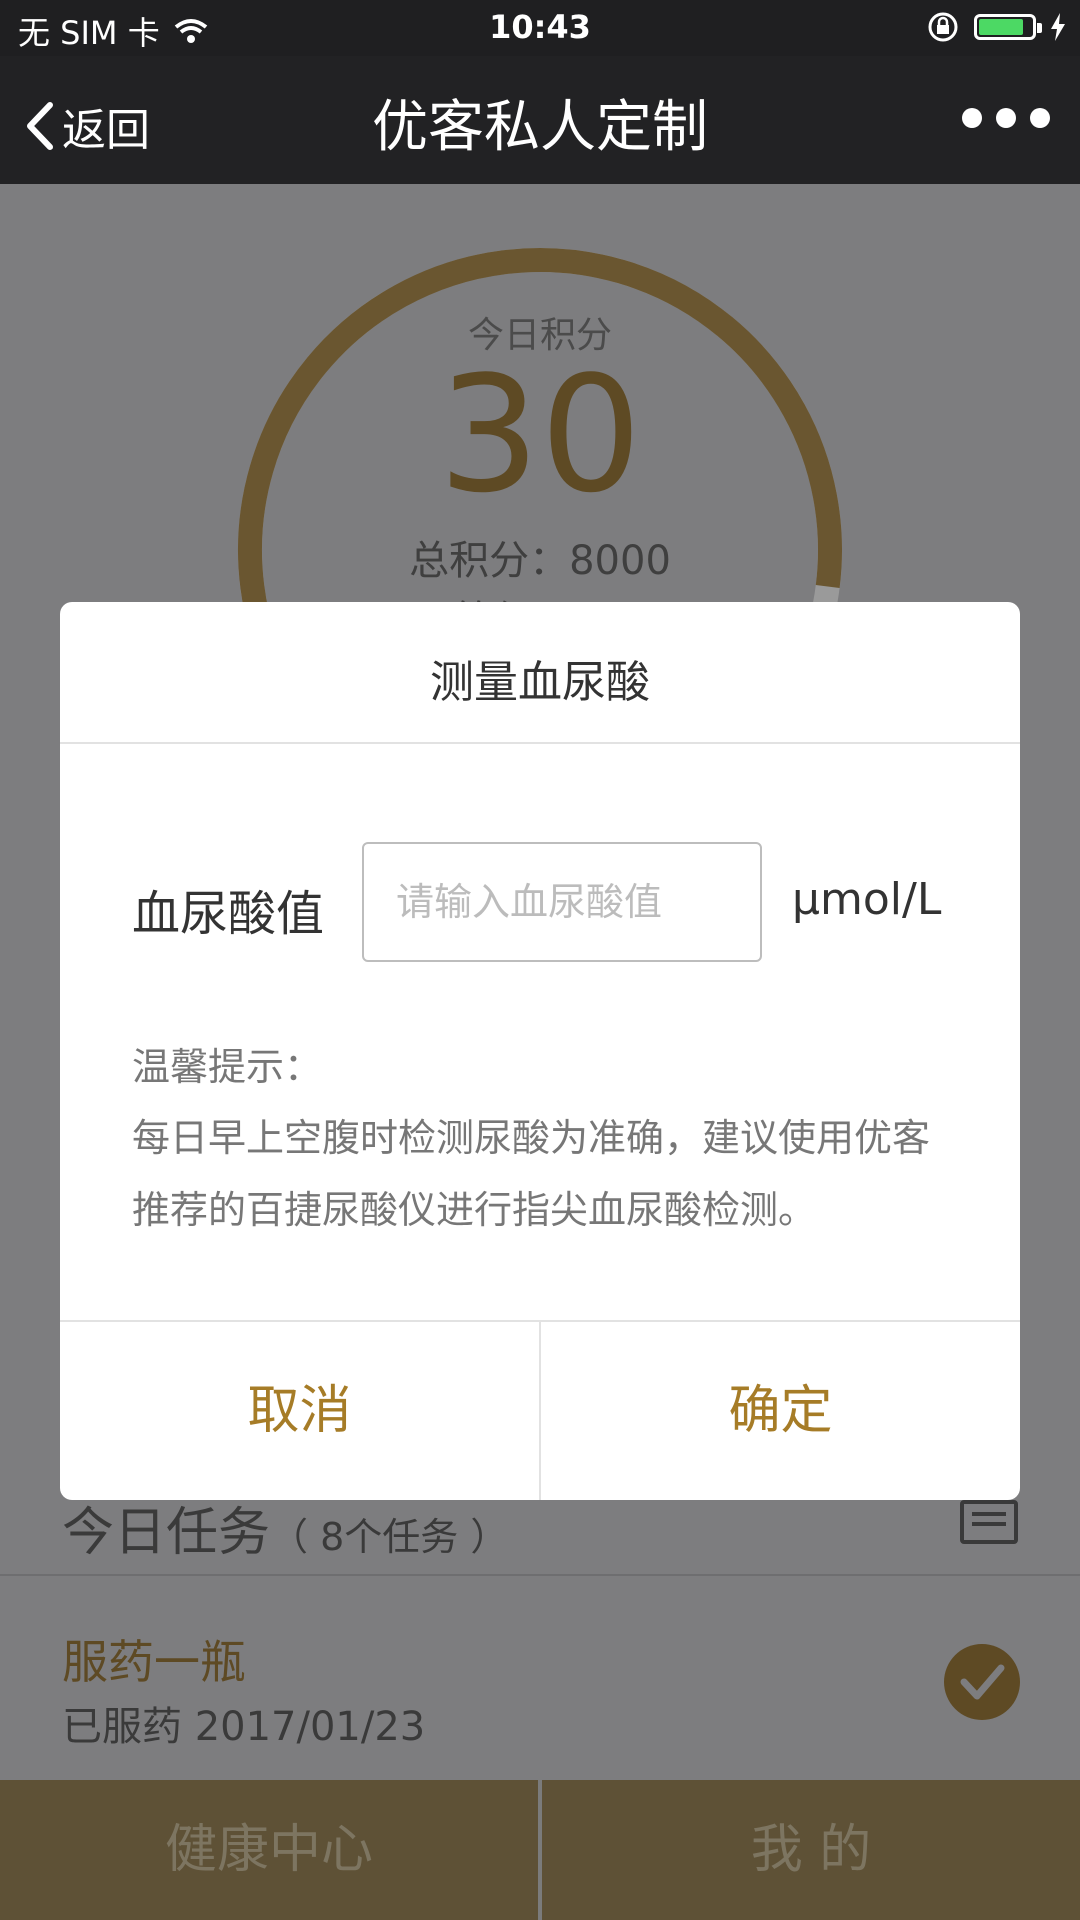 The image size is (1080, 1920). What do you see at coordinates (269, 1850) in the screenshot?
I see `tab-health-center: 健康中心` at bounding box center [269, 1850].